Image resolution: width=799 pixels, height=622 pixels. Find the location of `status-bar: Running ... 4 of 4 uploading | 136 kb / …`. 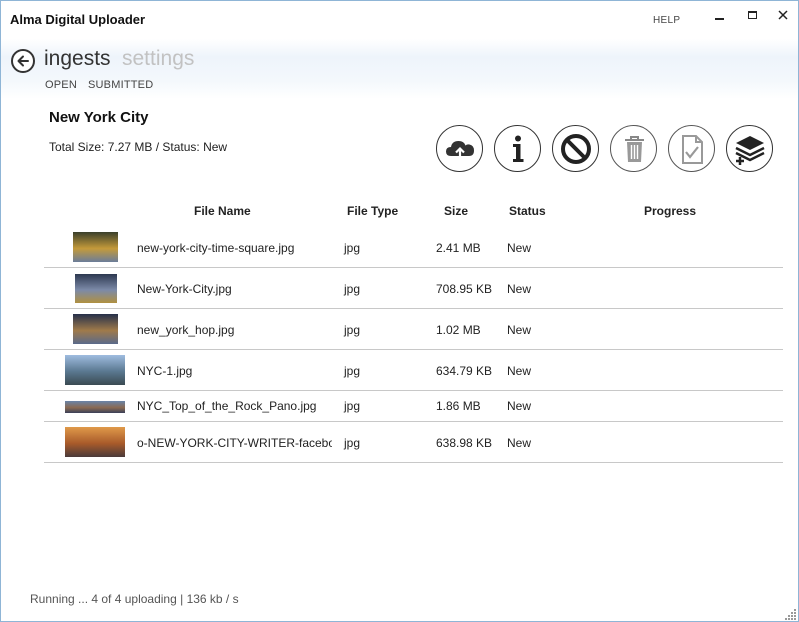

status-bar: Running ... 4 of 4 uploading | 136 kb / … is located at coordinates (134, 599).